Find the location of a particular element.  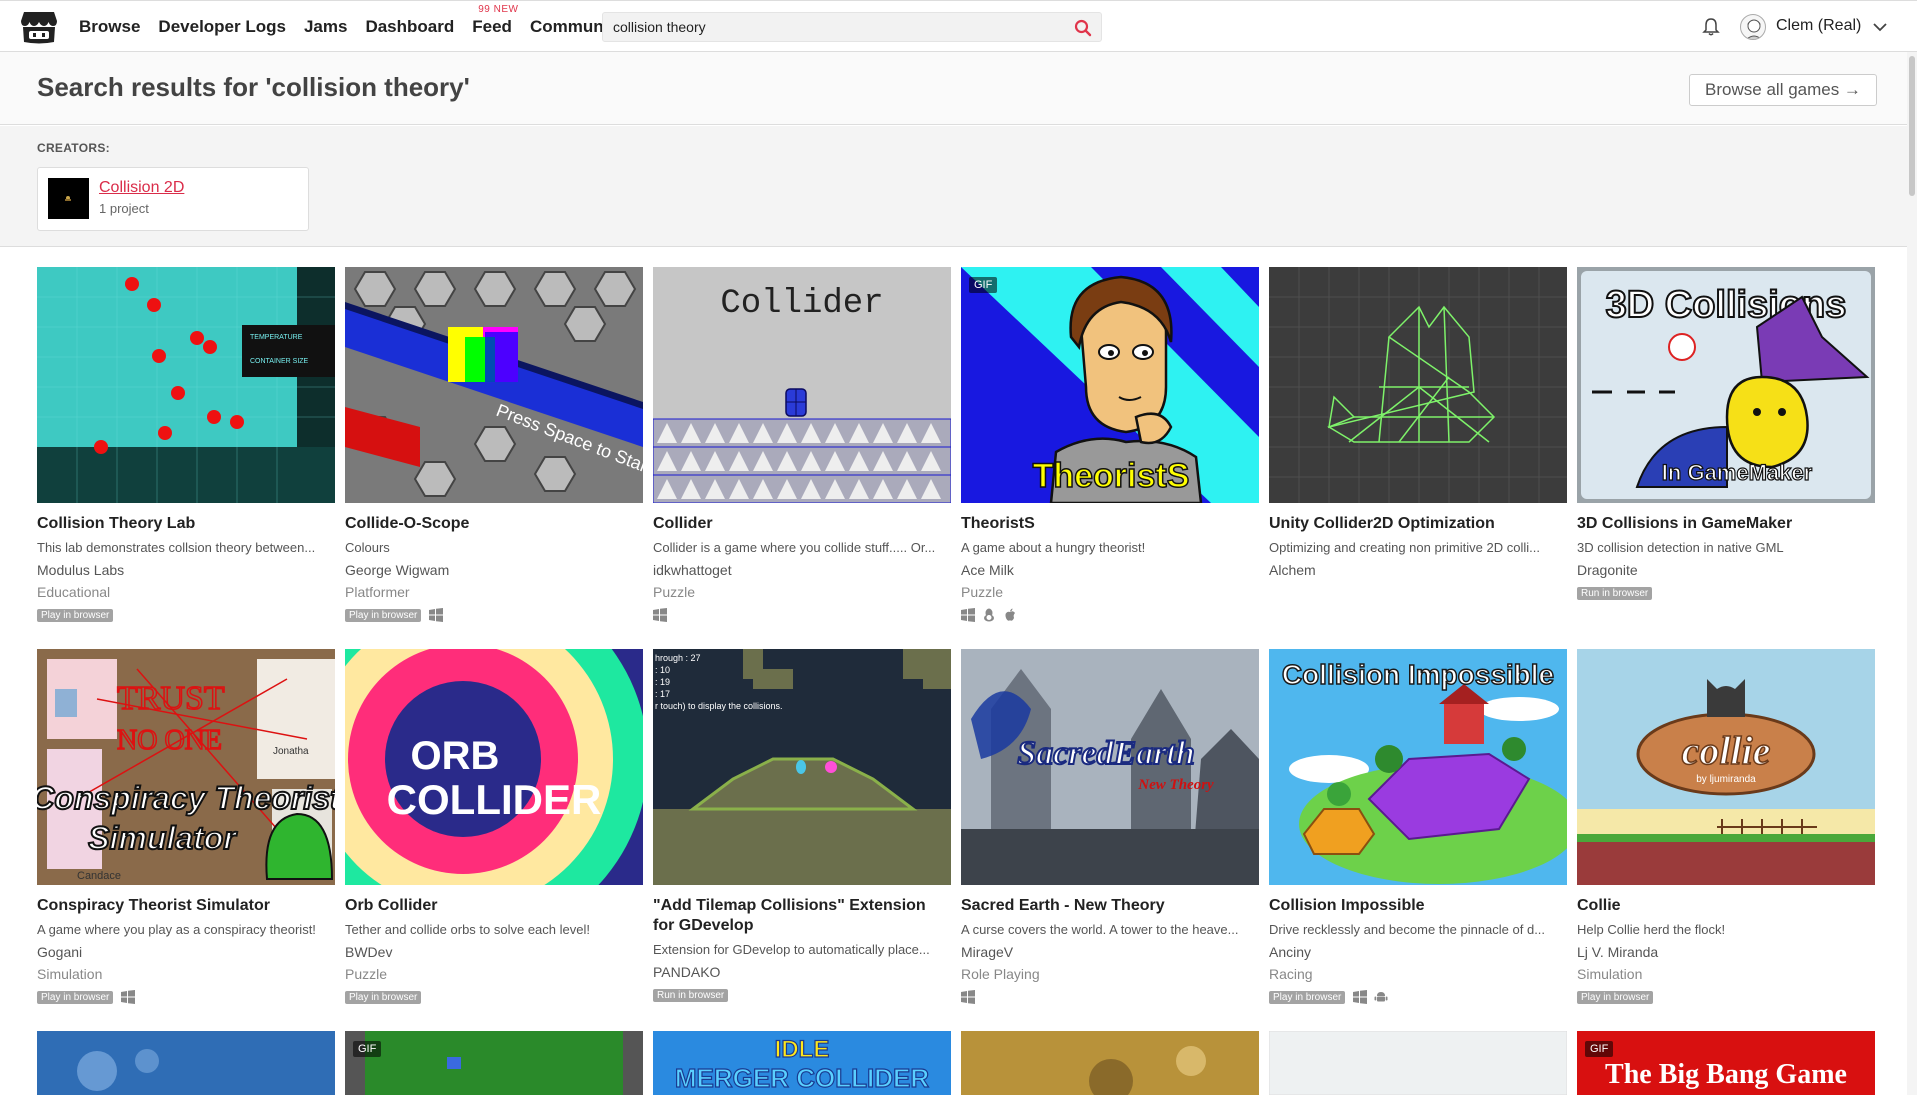

scrollbar-thumb is located at coordinates (1912, 126).